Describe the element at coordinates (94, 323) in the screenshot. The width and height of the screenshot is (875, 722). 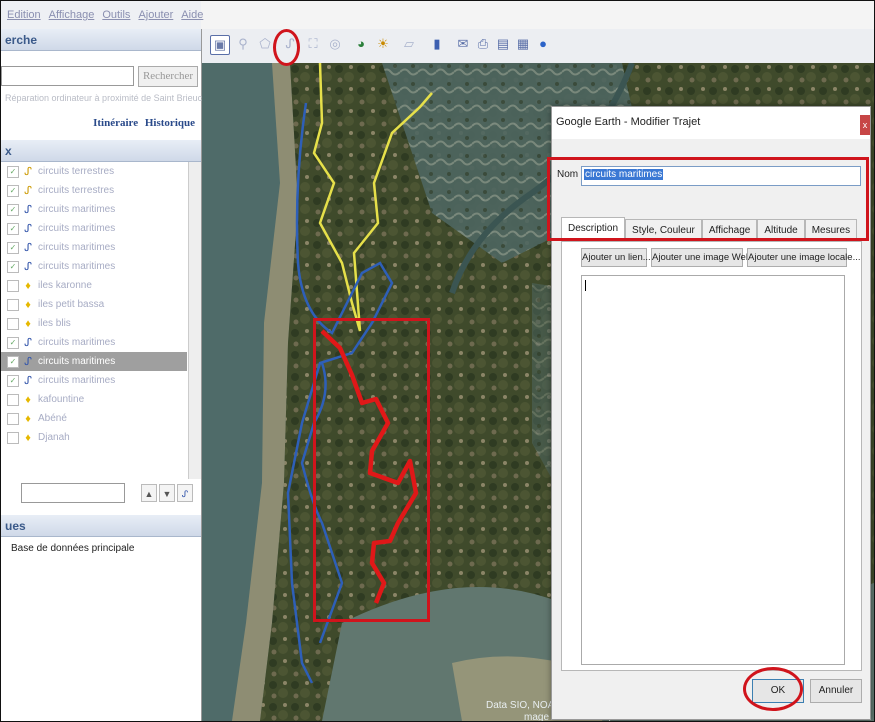
I see `places-list-item: ♦ iles blis` at that location.